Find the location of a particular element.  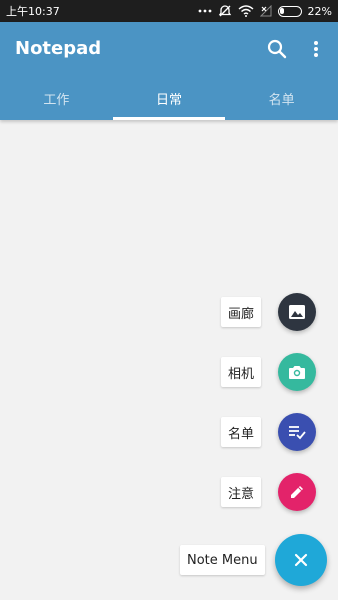

checklist-icon is located at coordinates (297, 433).